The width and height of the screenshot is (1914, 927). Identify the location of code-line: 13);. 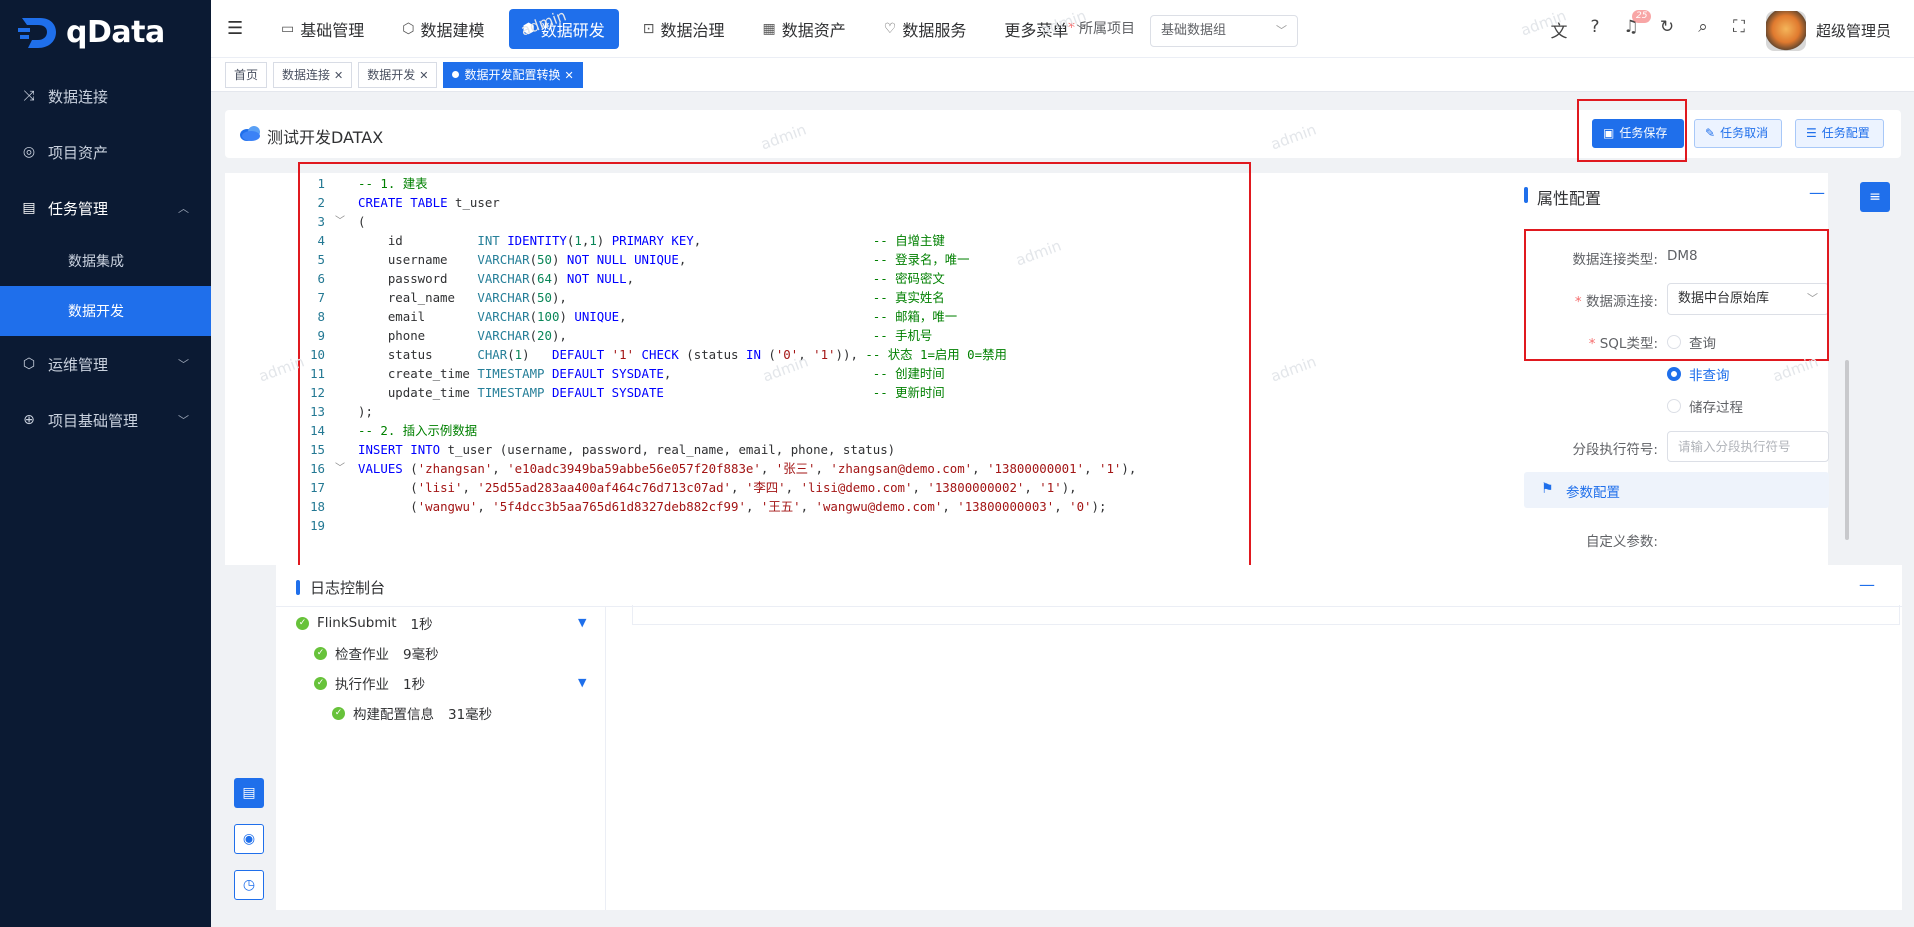
(765, 411).